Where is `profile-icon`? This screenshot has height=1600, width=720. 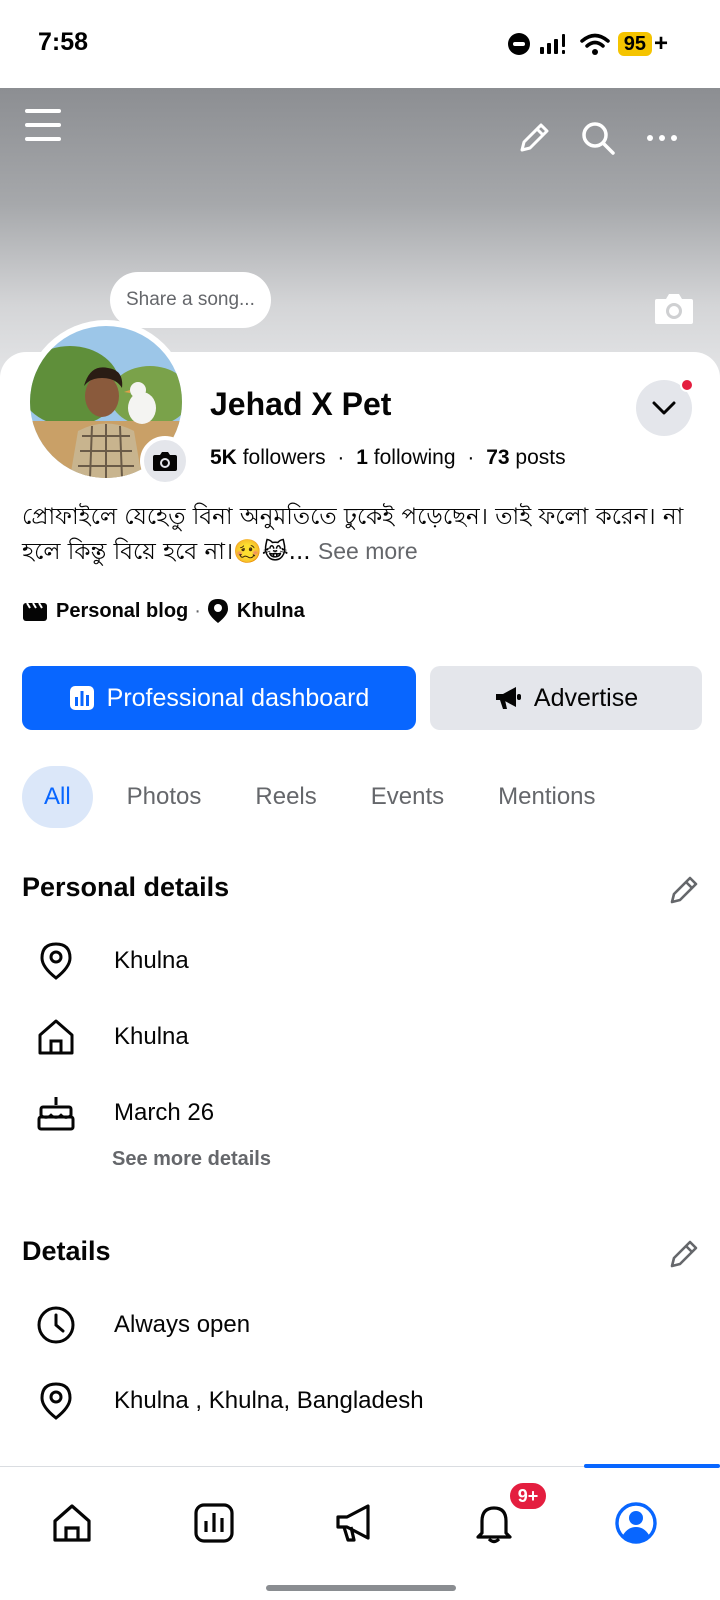 profile-icon is located at coordinates (636, 1523).